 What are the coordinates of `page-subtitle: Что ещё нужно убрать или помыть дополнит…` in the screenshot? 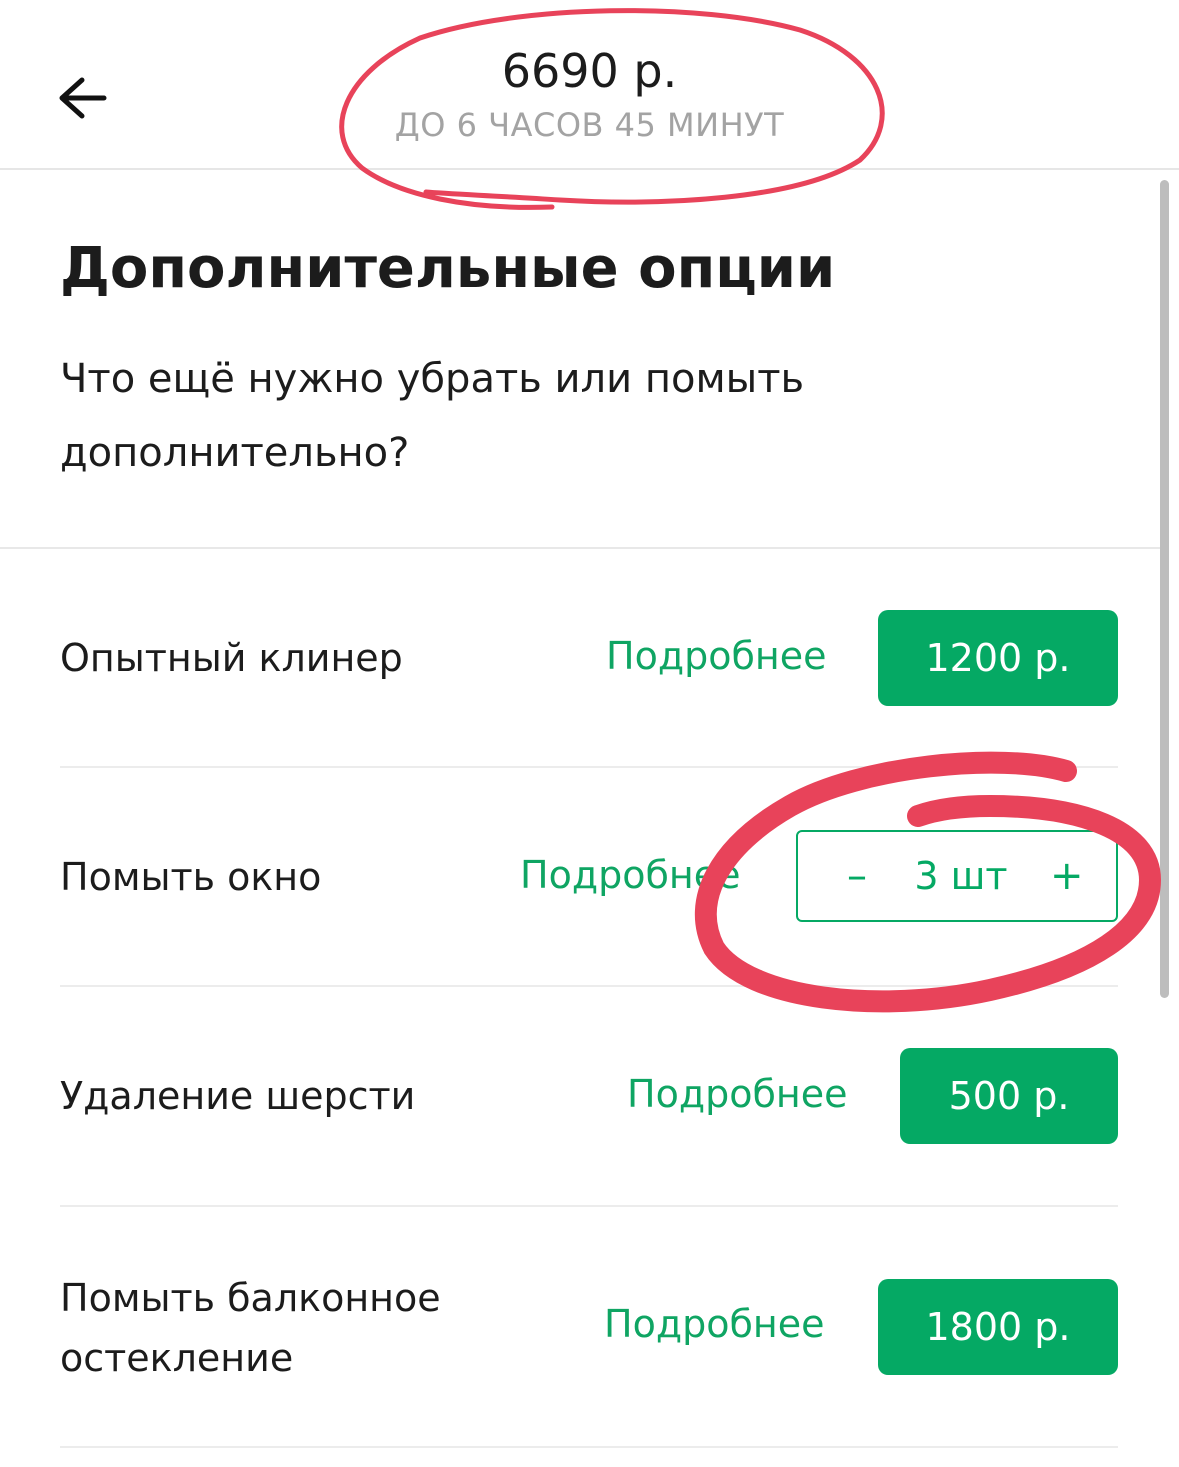 It's located at (432, 416).